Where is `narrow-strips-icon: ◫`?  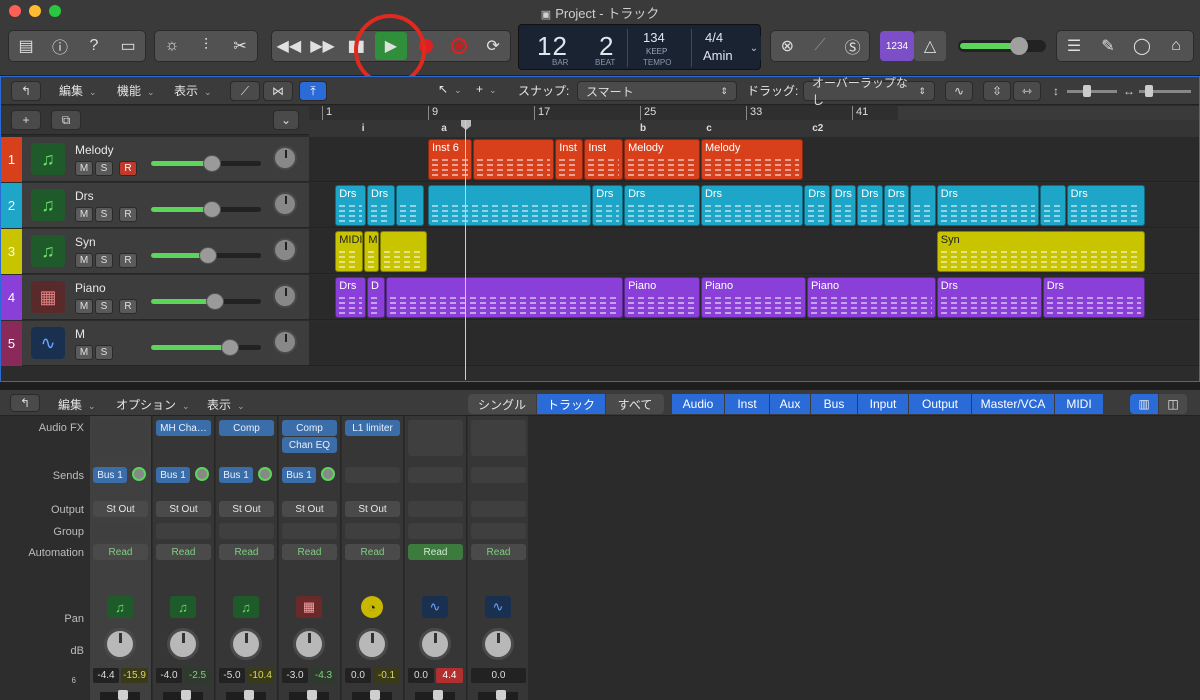 narrow-strips-icon: ◫ is located at coordinates (1173, 404).